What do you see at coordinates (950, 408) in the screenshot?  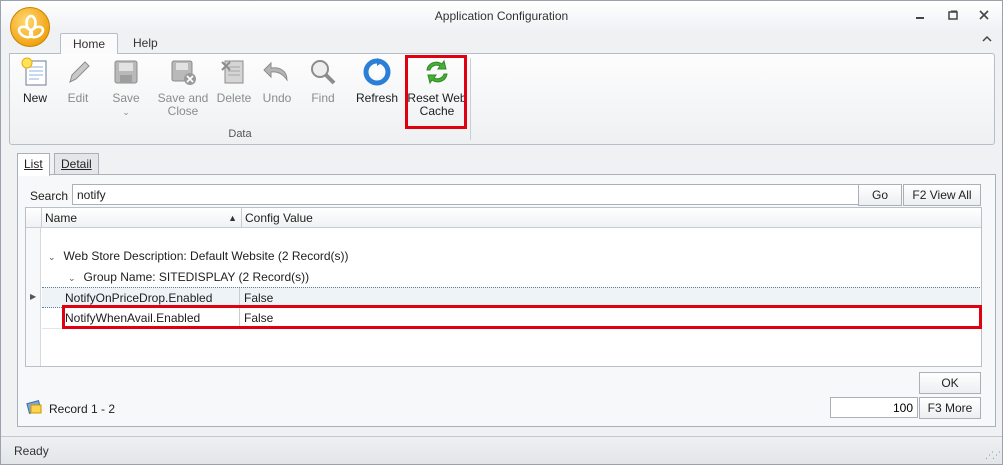 I see `more-button: F3 More` at bounding box center [950, 408].